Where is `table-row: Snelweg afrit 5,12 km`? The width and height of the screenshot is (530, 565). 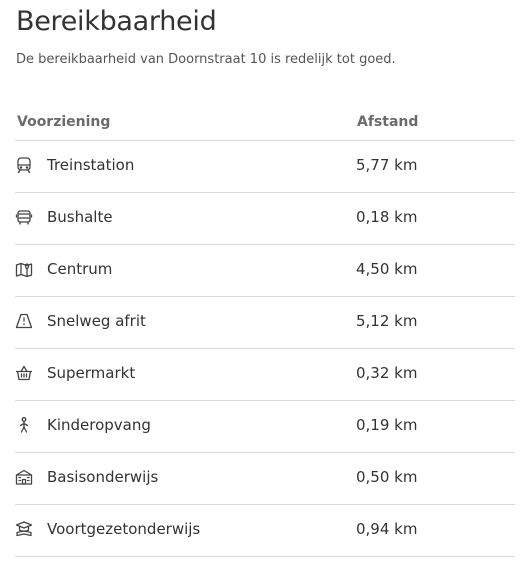
table-row: Snelweg afrit 5,12 km is located at coordinates (265, 323).